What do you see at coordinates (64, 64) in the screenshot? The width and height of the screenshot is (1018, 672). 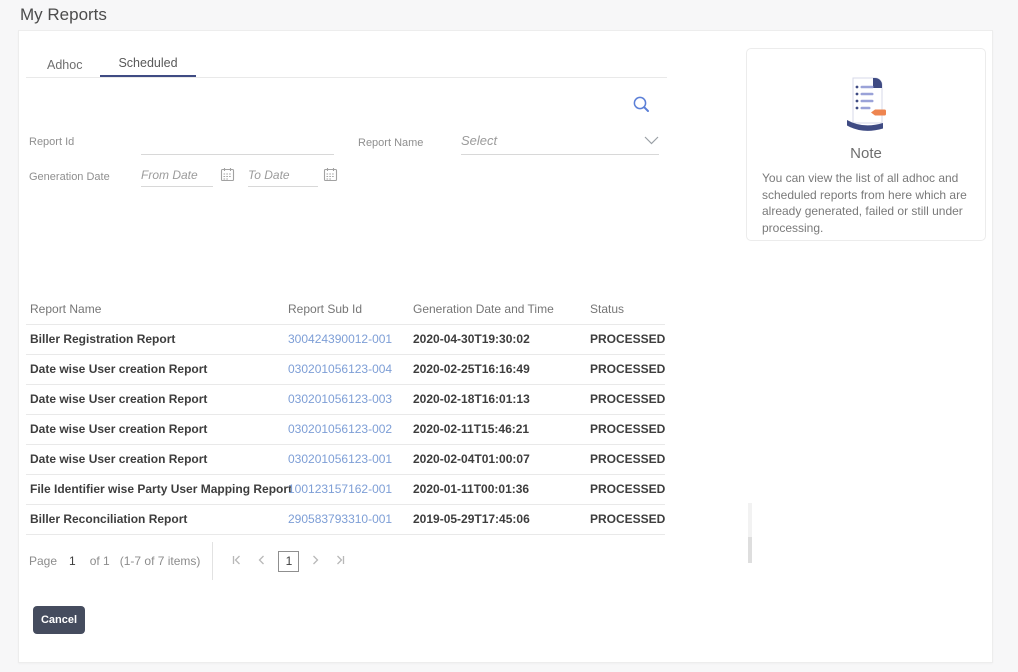 I see `tab-adhoc: Adhoc` at bounding box center [64, 64].